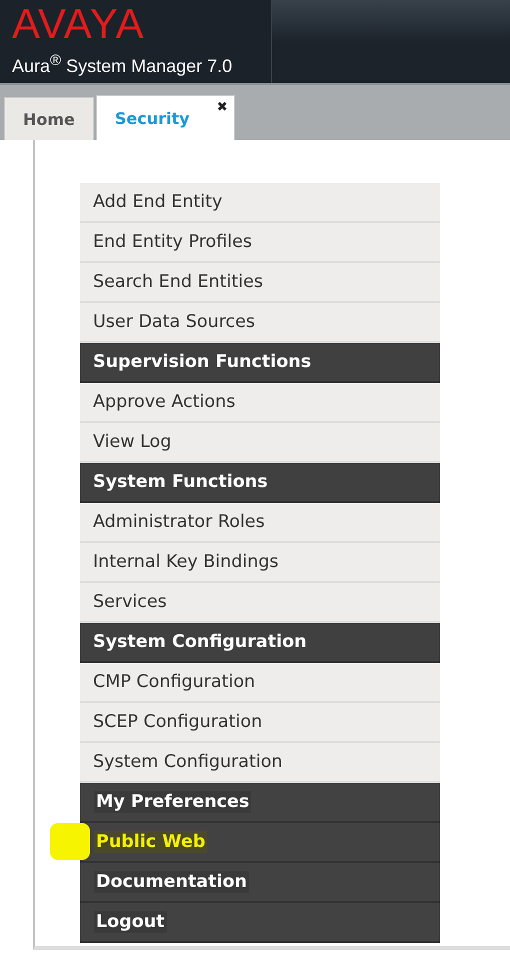  What do you see at coordinates (130, 922) in the screenshot?
I see `menu-link: Logout` at bounding box center [130, 922].